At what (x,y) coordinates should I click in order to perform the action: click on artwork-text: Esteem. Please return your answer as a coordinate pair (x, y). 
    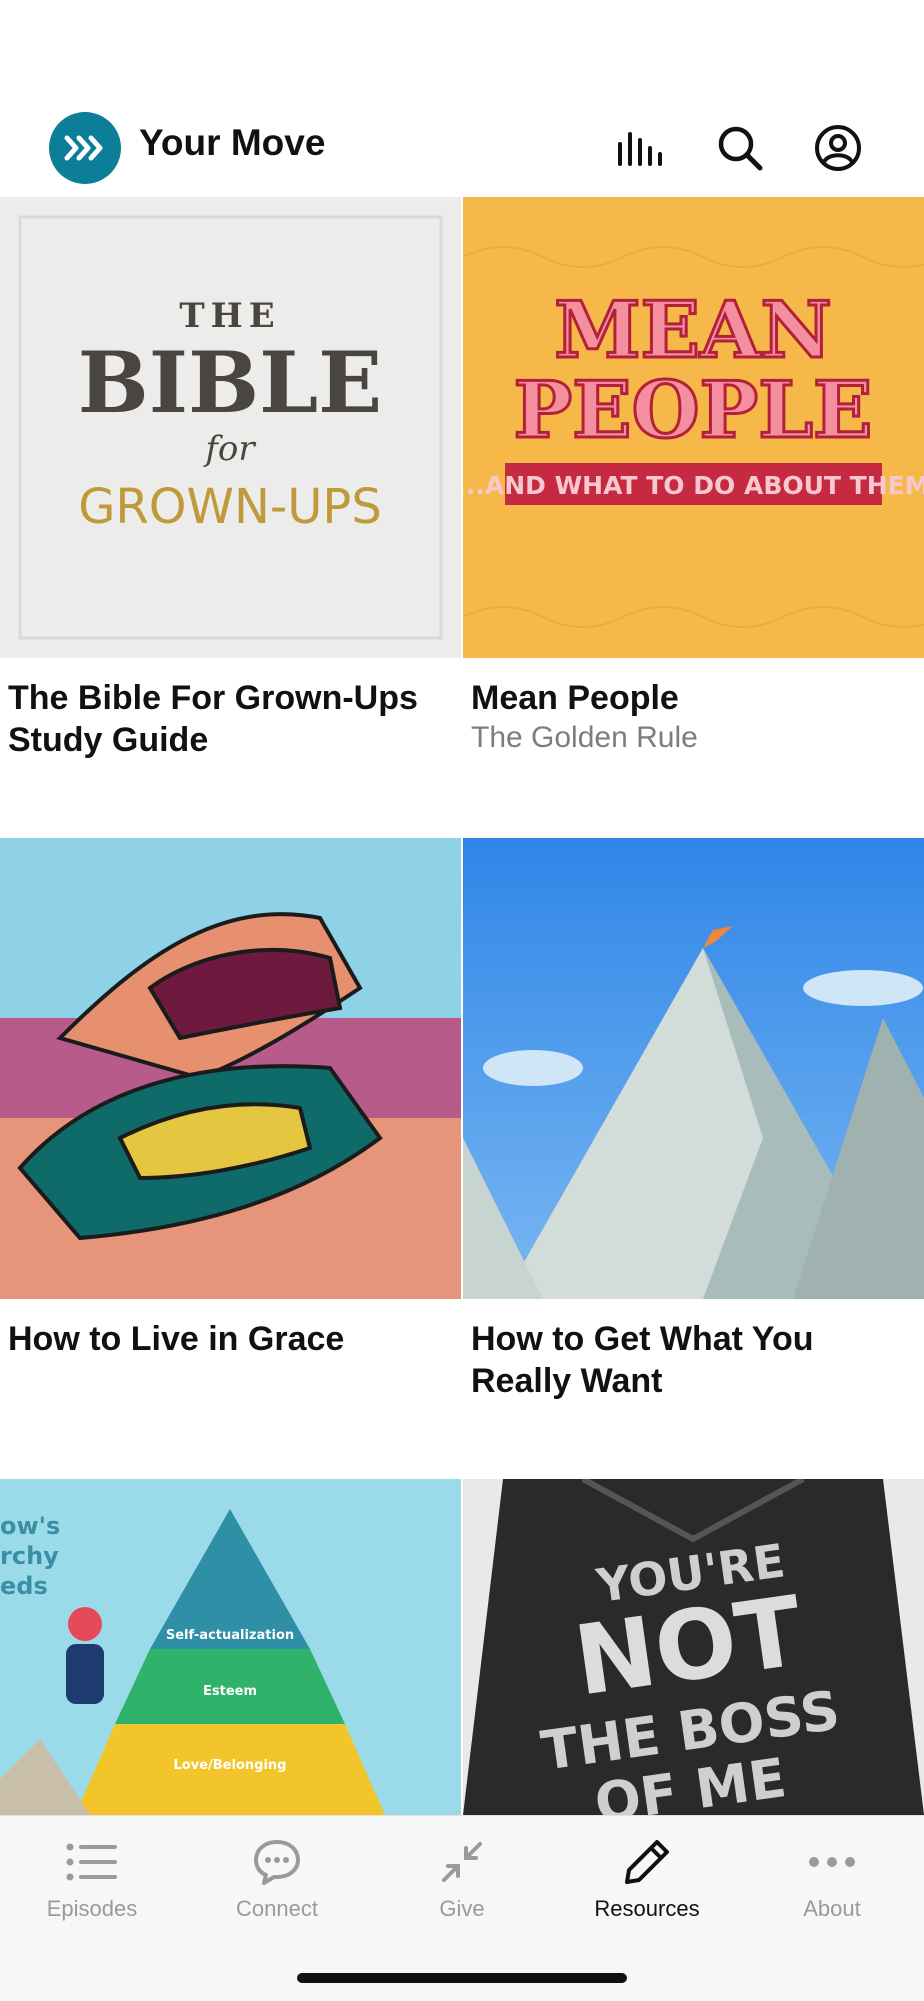
    Looking at the image, I should click on (230, 1691).